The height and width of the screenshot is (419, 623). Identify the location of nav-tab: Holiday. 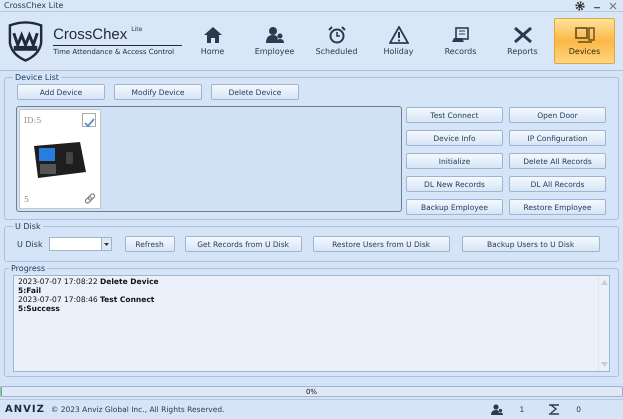
(398, 41).